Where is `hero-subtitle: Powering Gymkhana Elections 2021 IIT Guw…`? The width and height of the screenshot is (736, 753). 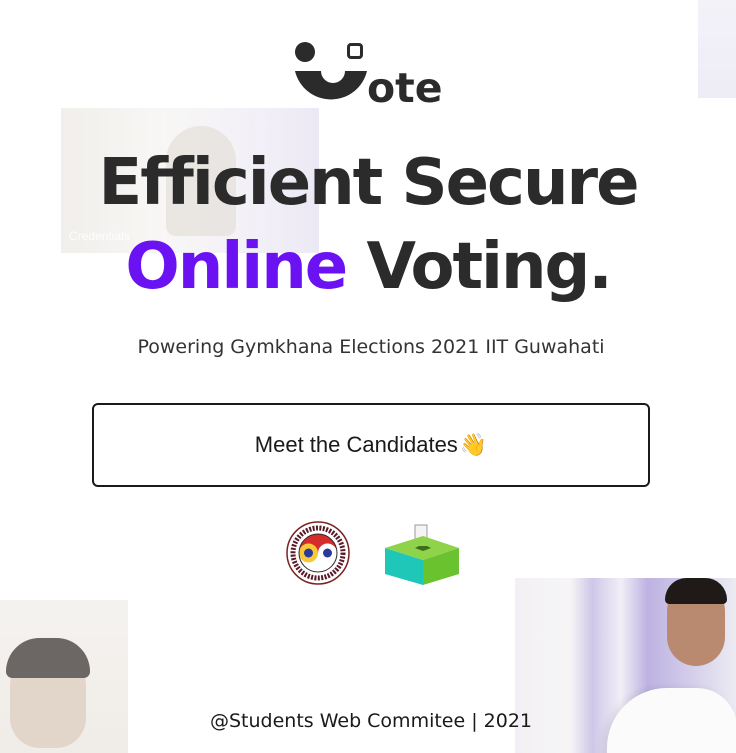
hero-subtitle: Powering Gymkhana Elections 2021 IIT Guw… is located at coordinates (371, 347).